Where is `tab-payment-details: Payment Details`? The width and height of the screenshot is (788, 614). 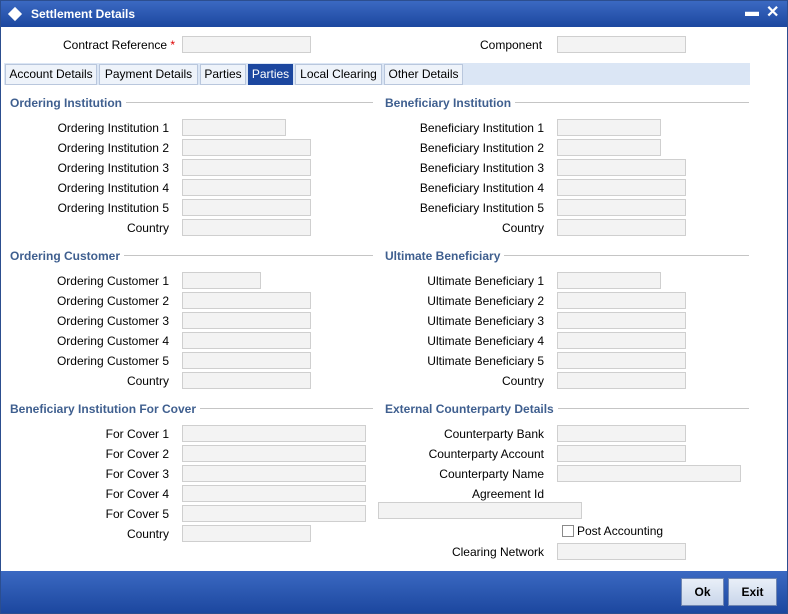 tab-payment-details: Payment Details is located at coordinates (148, 74).